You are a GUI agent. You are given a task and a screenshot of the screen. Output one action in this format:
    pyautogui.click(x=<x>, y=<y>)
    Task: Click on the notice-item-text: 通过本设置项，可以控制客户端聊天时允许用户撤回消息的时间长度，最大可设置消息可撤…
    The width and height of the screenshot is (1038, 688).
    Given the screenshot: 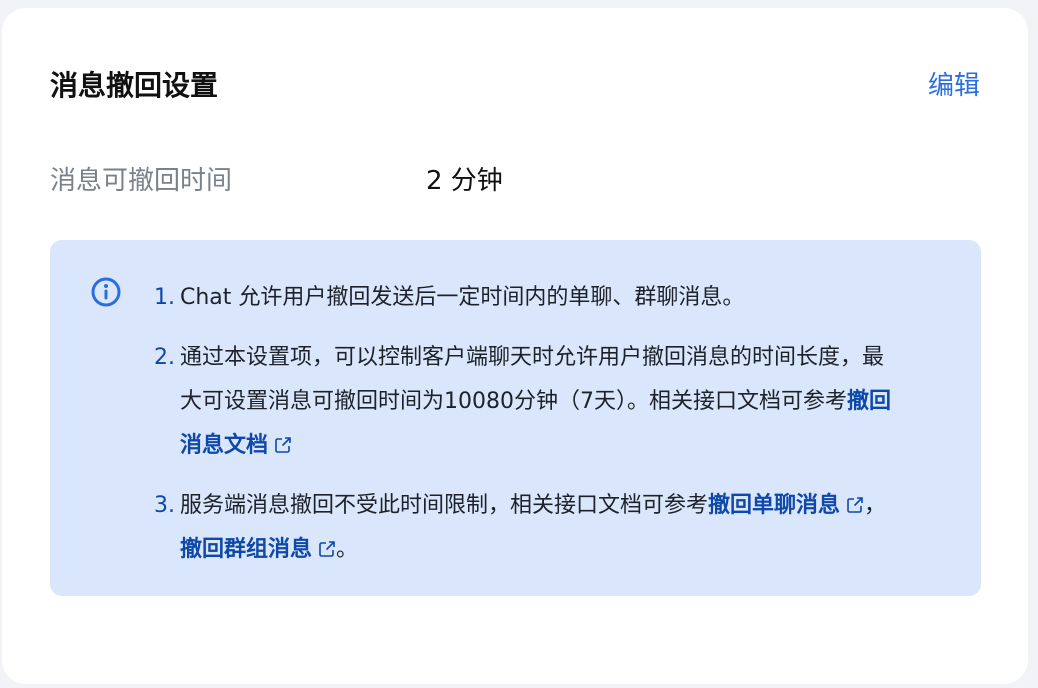 What is the action you would take?
    pyautogui.click(x=532, y=379)
    